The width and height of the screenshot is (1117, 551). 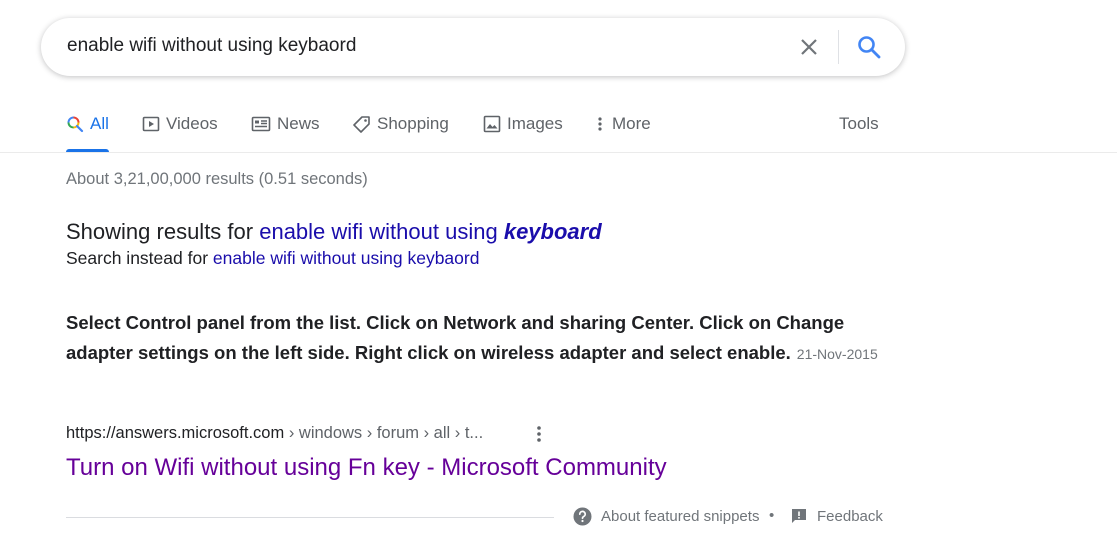 I want to click on result-stats: About 3,21,00,000 results (0.51 seconds), so click(x=217, y=179).